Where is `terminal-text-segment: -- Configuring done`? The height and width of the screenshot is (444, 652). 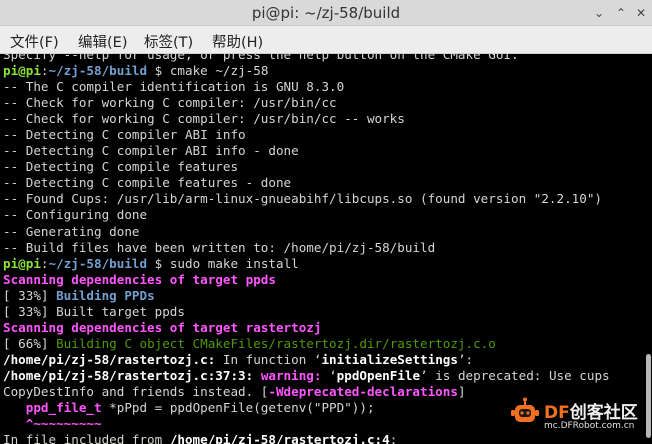 terminal-text-segment: -- Configuring done is located at coordinates (75, 215).